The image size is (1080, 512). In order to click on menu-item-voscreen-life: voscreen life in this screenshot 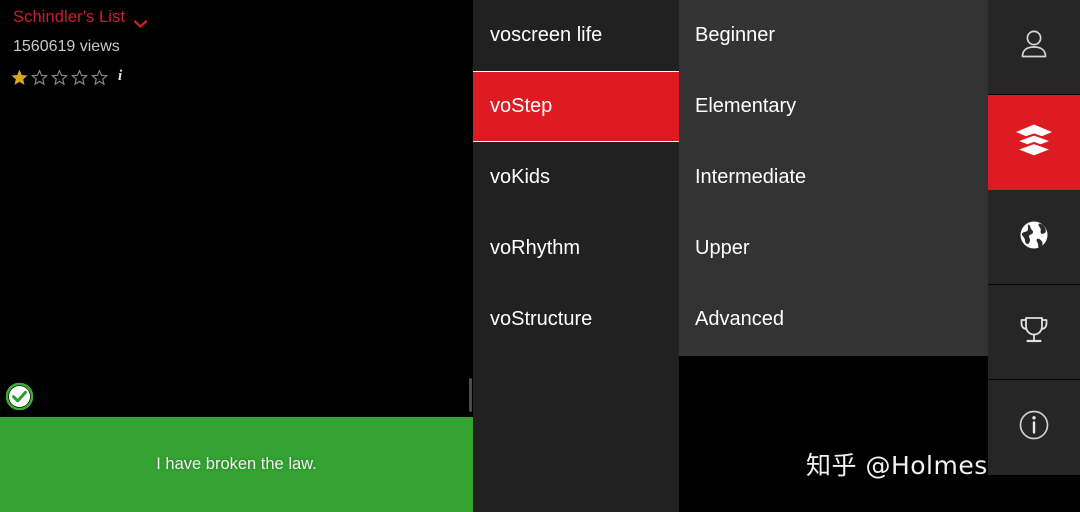, I will do `click(576, 35)`.